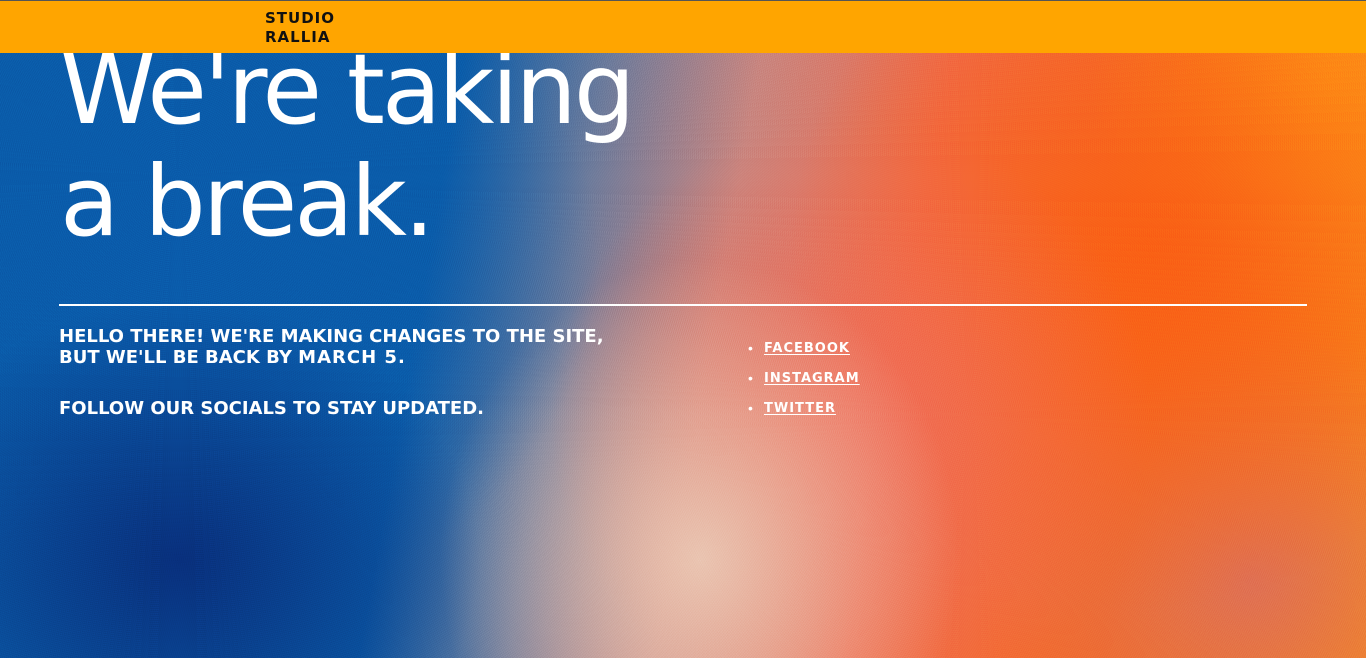 This screenshot has height=658, width=1366. I want to click on message-line-2-prefix: BUT WE'LL BE BACK BY, so click(179, 357).